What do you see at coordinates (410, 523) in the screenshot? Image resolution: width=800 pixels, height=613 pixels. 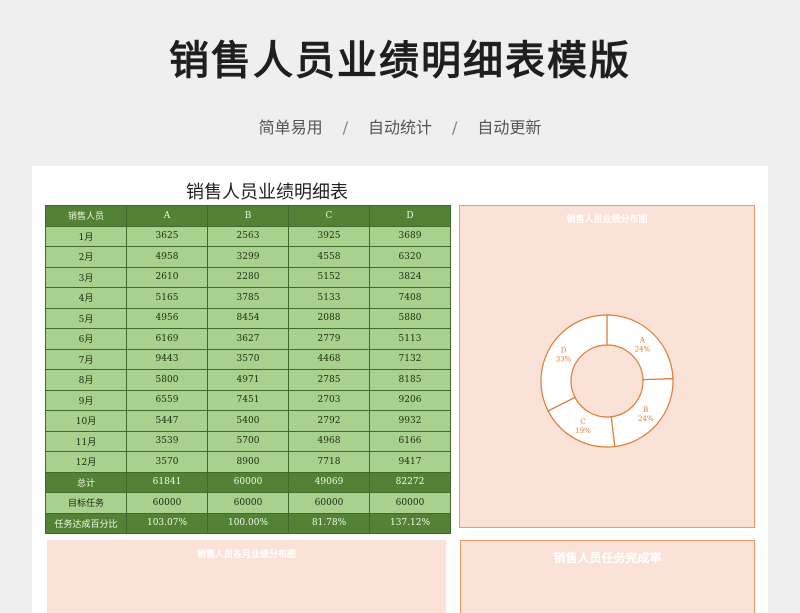 I see `table-cell: 137.12%` at bounding box center [410, 523].